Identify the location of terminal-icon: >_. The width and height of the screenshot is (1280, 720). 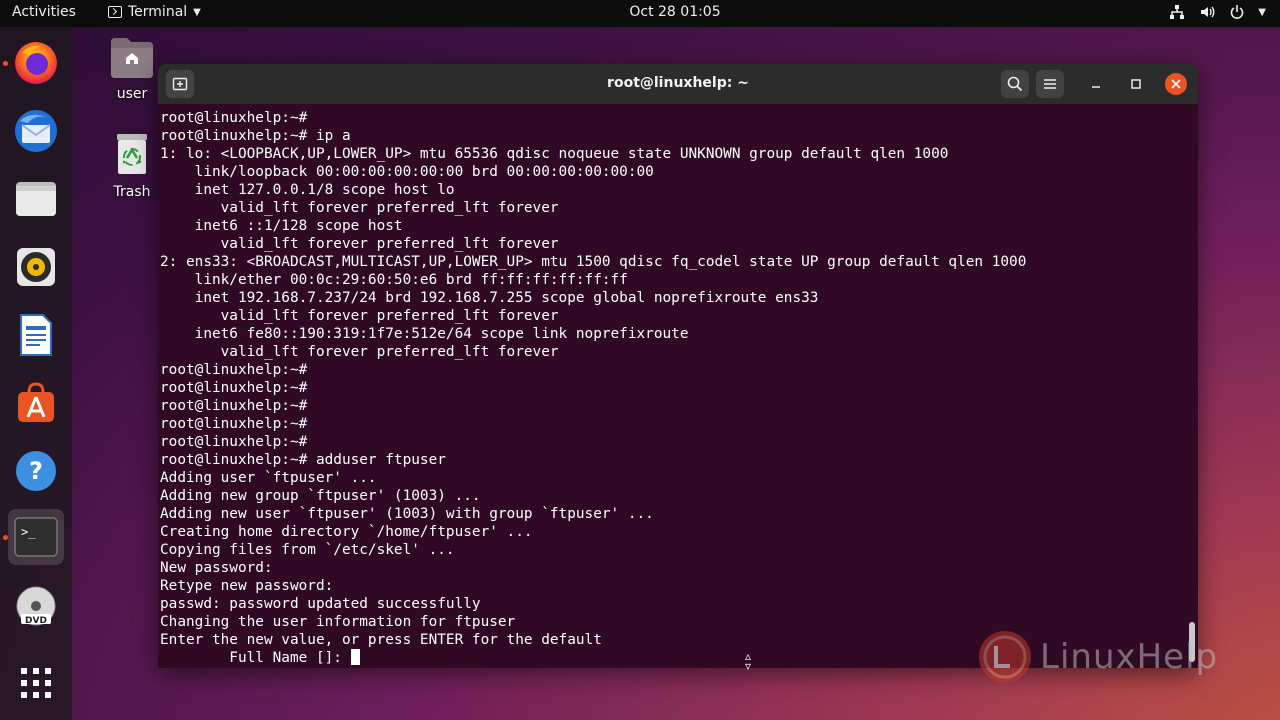
(36, 537).